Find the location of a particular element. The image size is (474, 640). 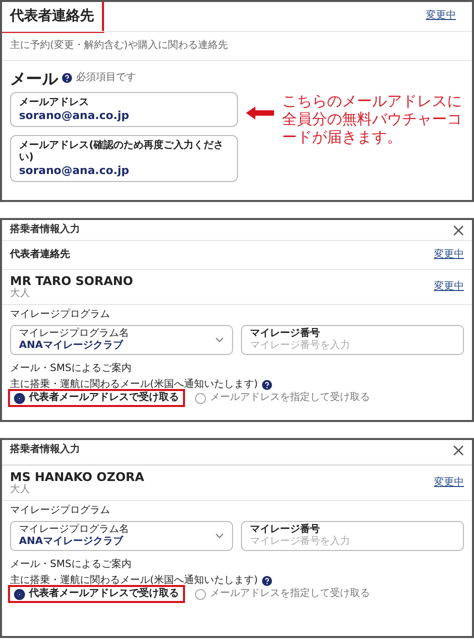

arrow-icon is located at coordinates (260, 113).